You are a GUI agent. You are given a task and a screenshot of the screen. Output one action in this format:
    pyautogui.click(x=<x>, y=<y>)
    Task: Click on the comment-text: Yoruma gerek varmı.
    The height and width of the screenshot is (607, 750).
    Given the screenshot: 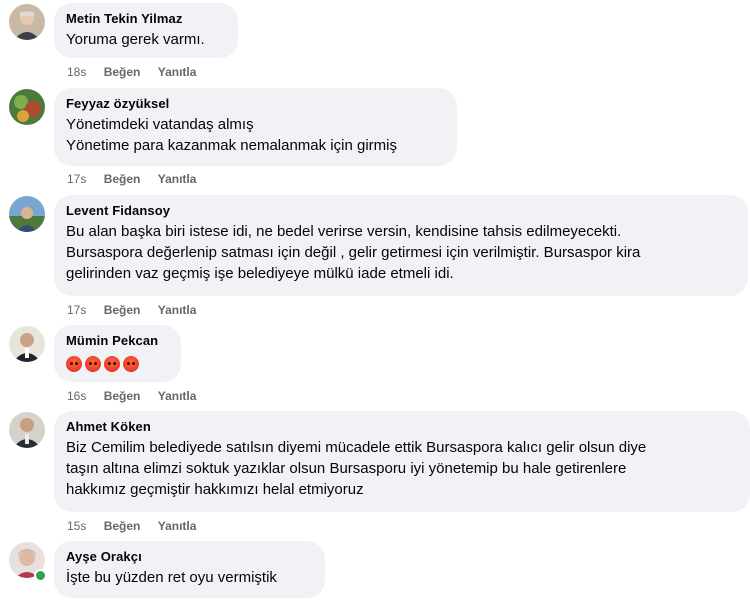 What is the action you would take?
    pyautogui.click(x=146, y=39)
    